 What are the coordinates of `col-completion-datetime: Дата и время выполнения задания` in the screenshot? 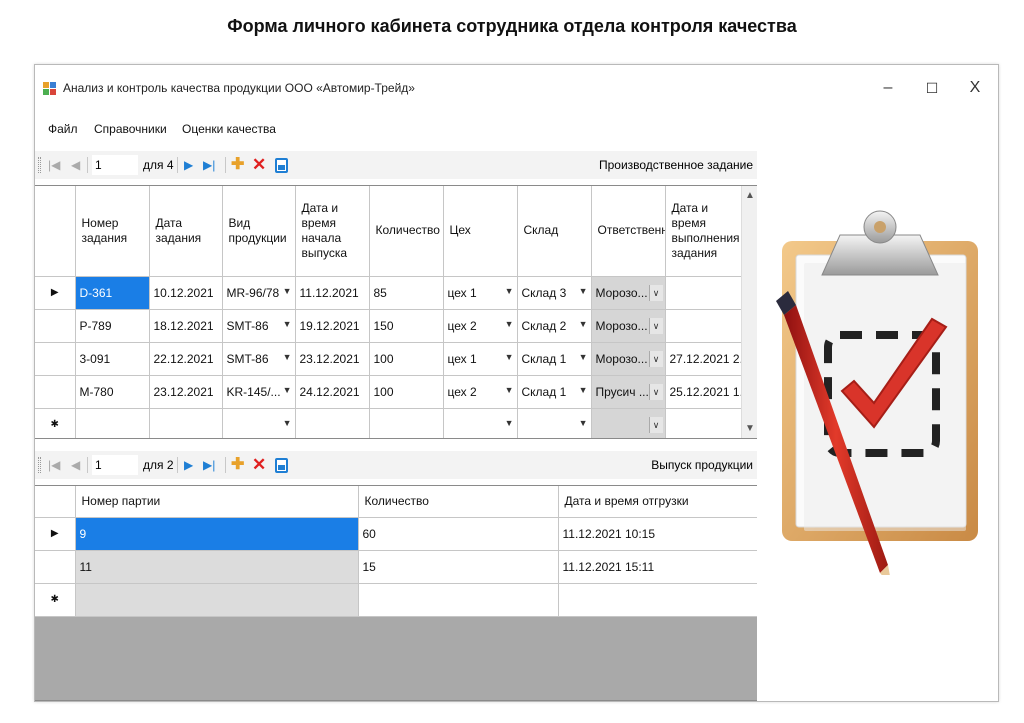 It's located at (703, 231).